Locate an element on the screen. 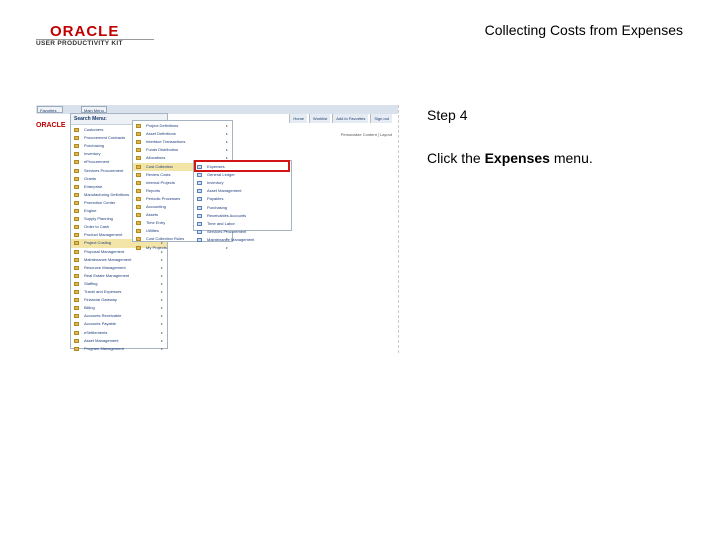 Image resolution: width=720 pixels, height=540 pixels. menu-item: My Projects ▸ is located at coordinates (182, 248).